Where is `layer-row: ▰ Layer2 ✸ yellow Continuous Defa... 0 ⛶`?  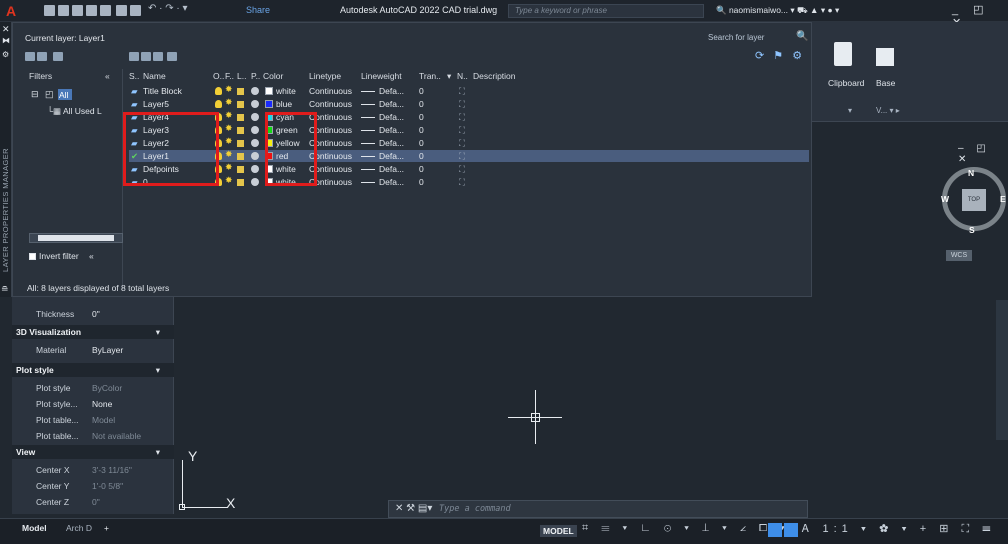
layer-row: ▰ Layer2 ✸ yellow Continuous Defa... 0 ⛶ is located at coordinates (469, 142).